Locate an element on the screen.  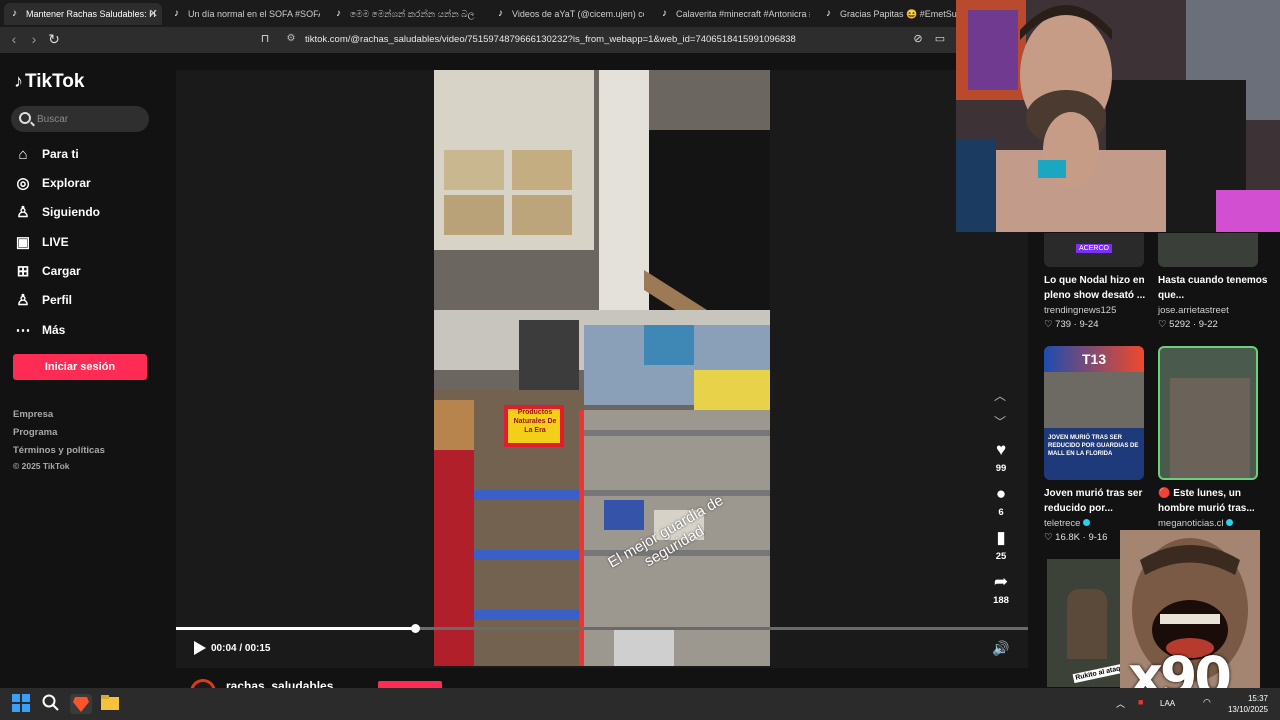
tray-app-icon: ■ is located at coordinates (1140, 702).